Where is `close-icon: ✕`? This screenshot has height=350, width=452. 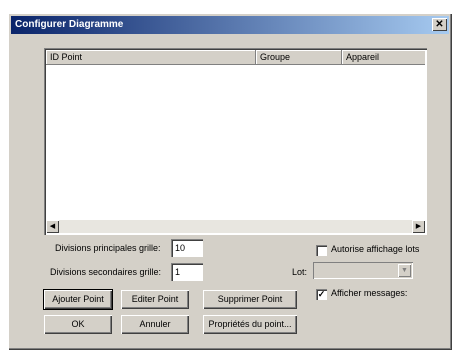
close-icon: ✕ is located at coordinates (439, 24).